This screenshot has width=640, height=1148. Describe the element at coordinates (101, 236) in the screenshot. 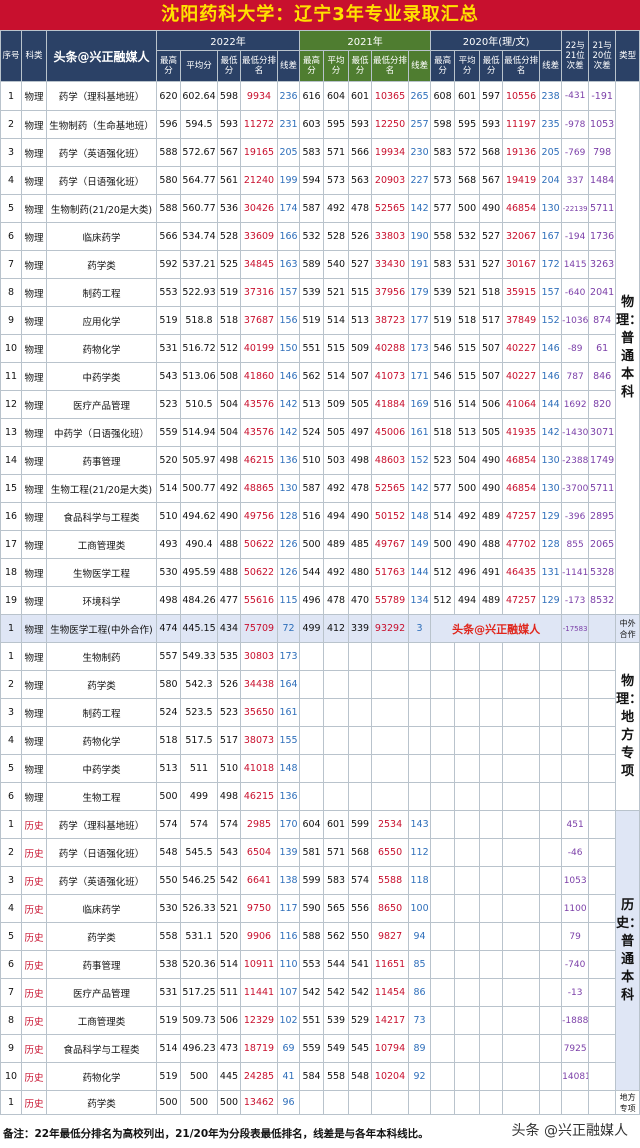

I see `cell-major: 临床药学` at that location.